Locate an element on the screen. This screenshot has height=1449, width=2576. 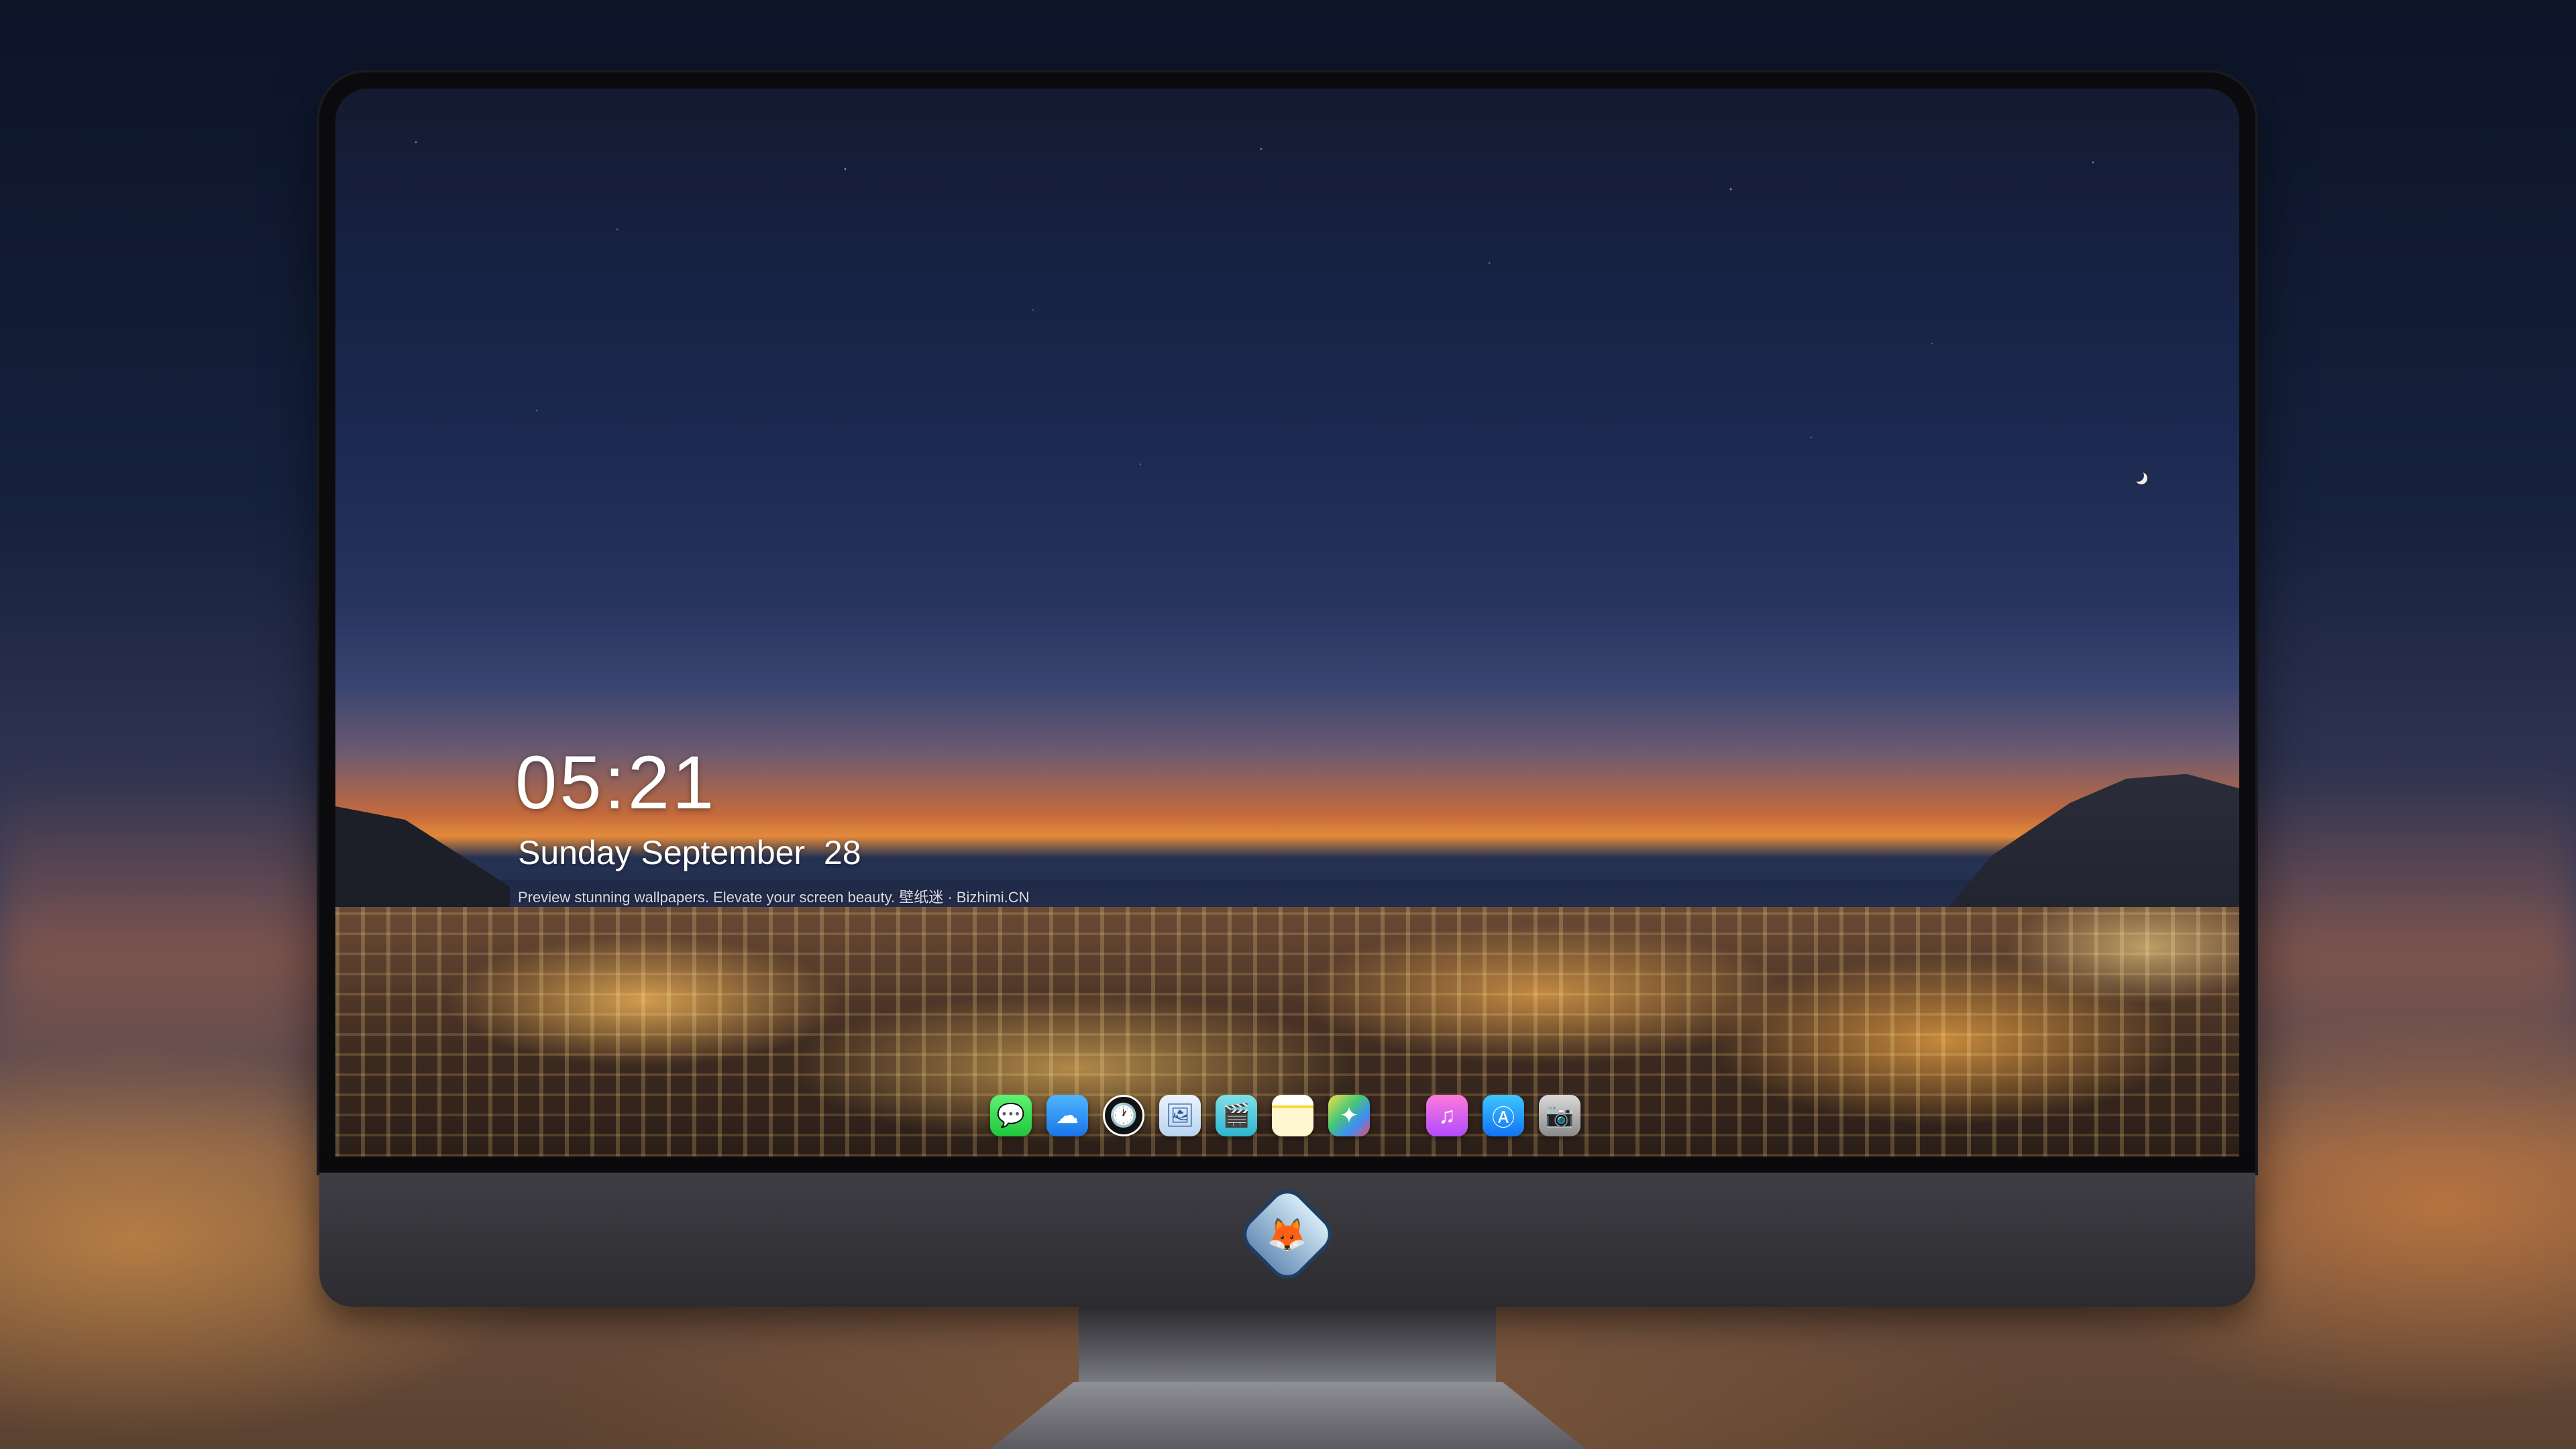
notes-icon is located at coordinates (1292, 1115).